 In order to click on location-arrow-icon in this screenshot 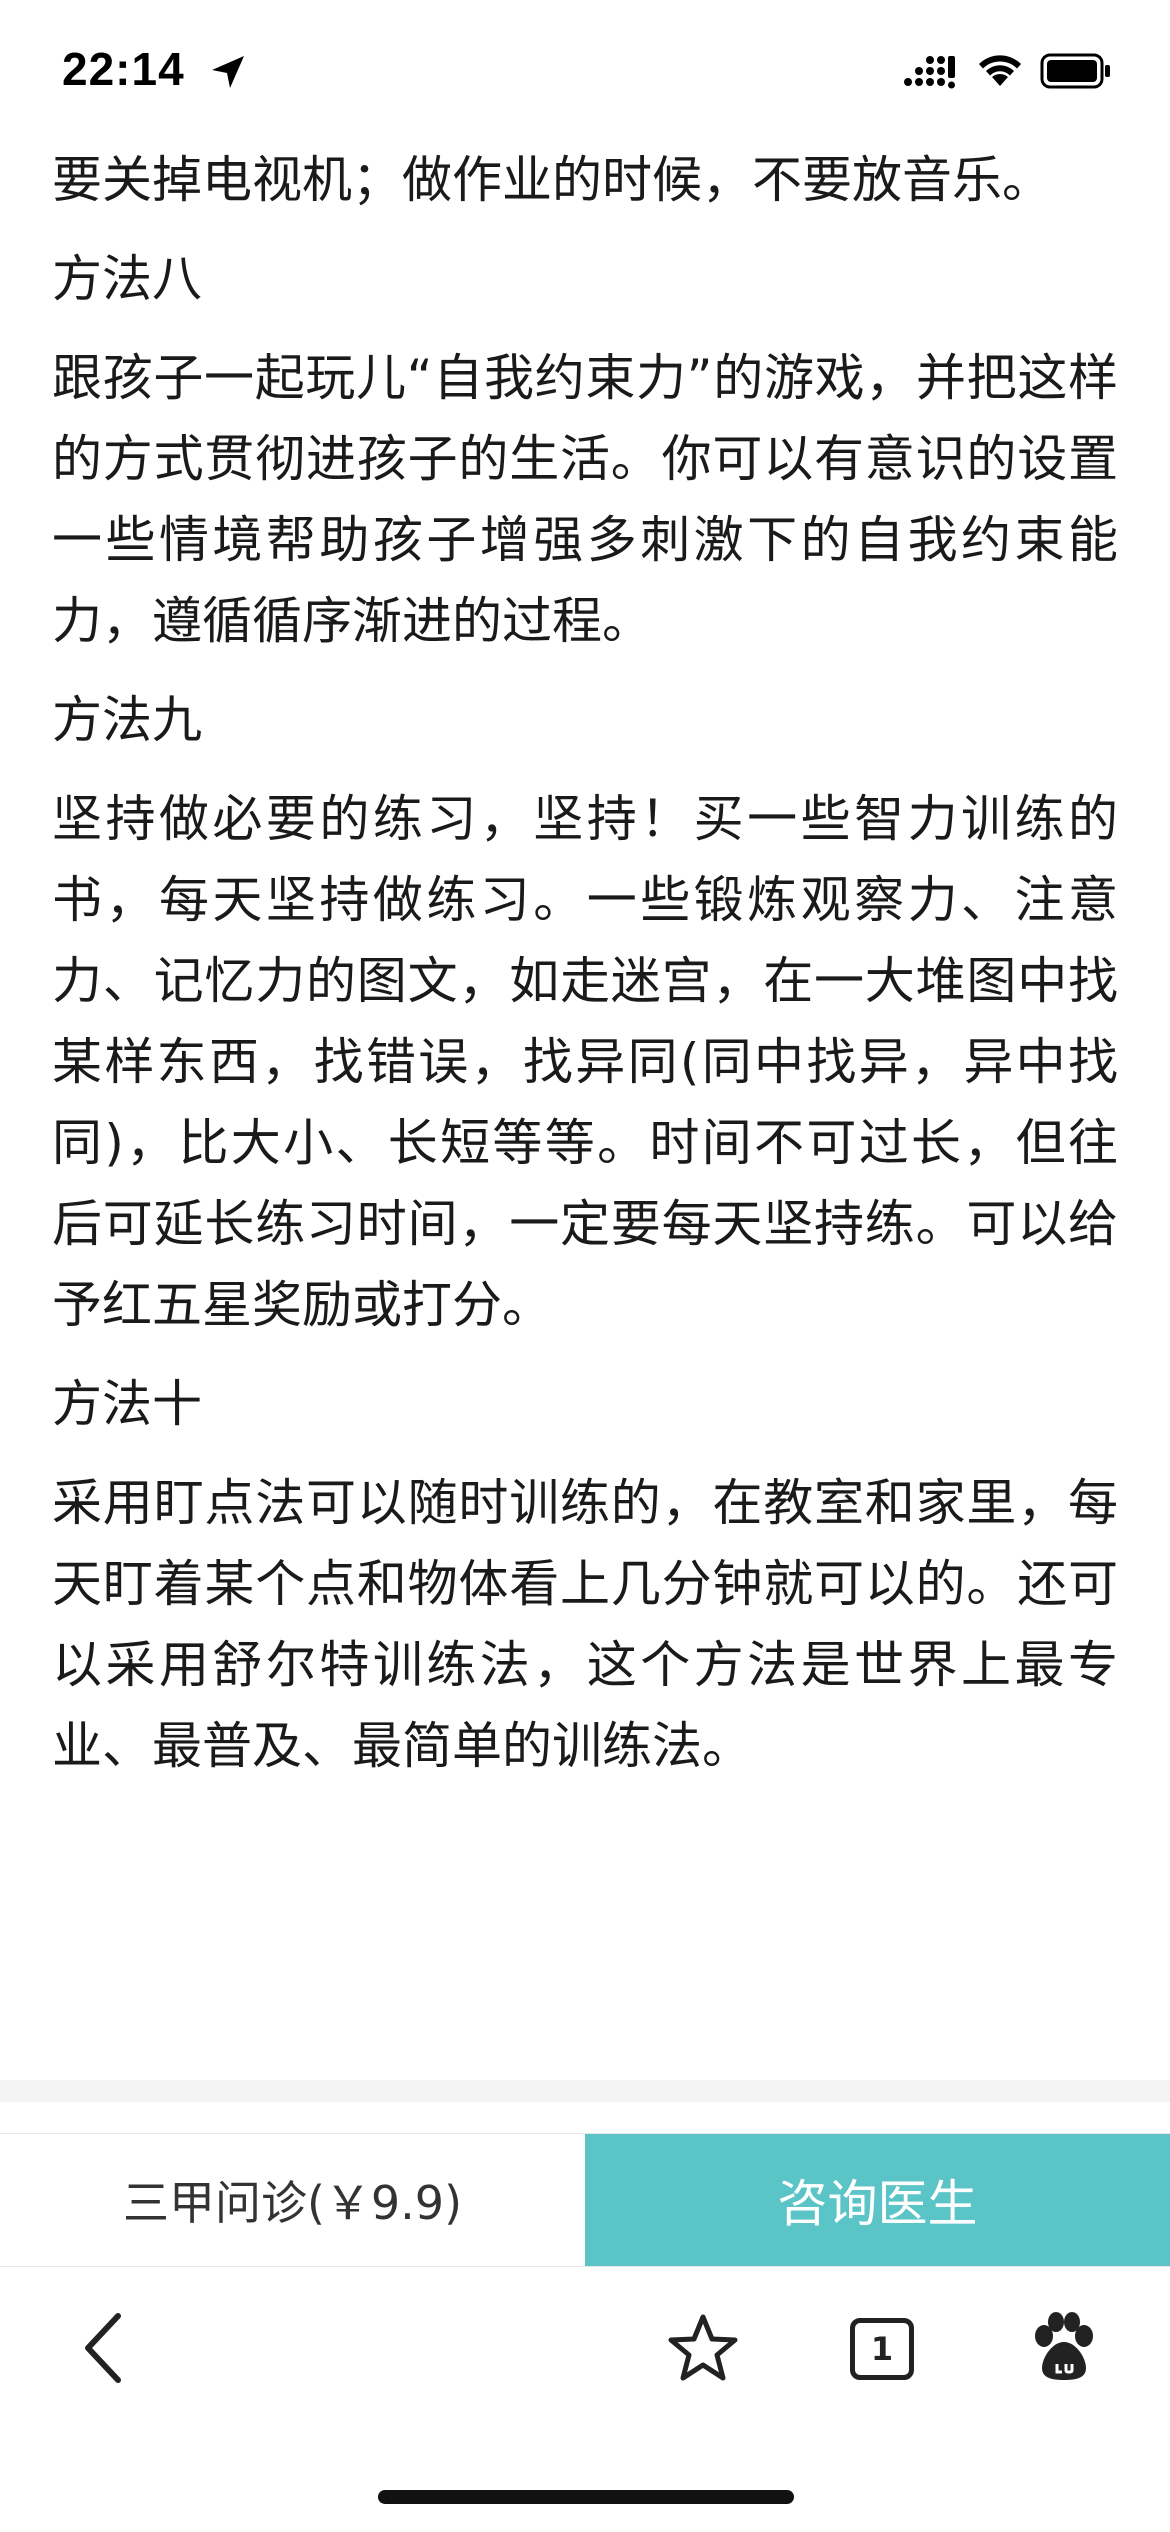, I will do `click(228, 72)`.